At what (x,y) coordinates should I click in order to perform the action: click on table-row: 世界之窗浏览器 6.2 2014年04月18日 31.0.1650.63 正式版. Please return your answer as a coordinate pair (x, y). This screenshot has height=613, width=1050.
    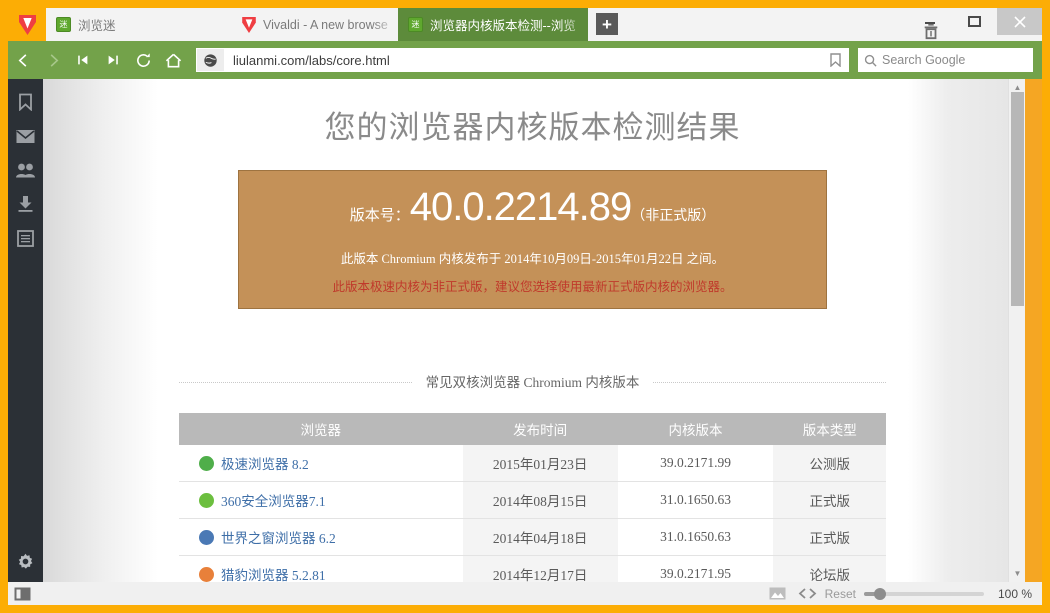
    Looking at the image, I should click on (532, 537).